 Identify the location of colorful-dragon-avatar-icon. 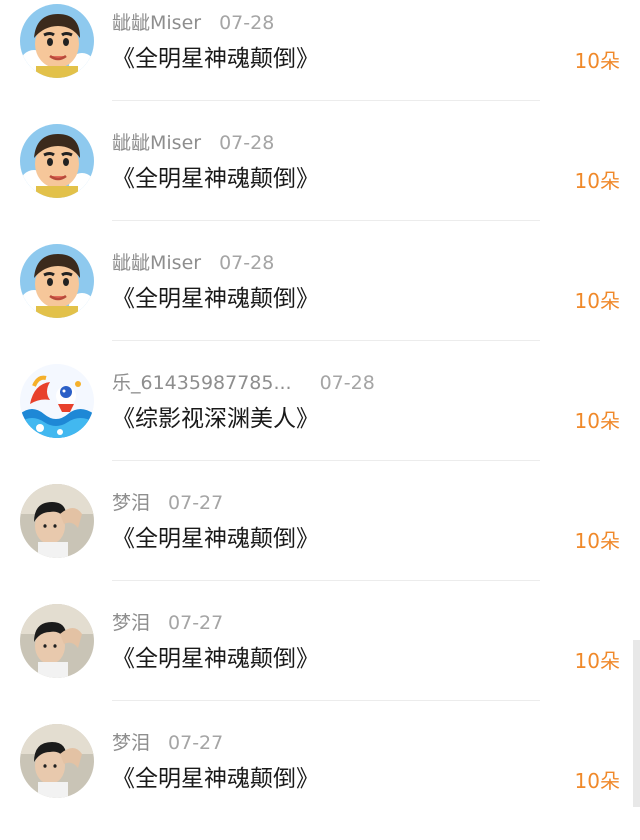
(57, 401).